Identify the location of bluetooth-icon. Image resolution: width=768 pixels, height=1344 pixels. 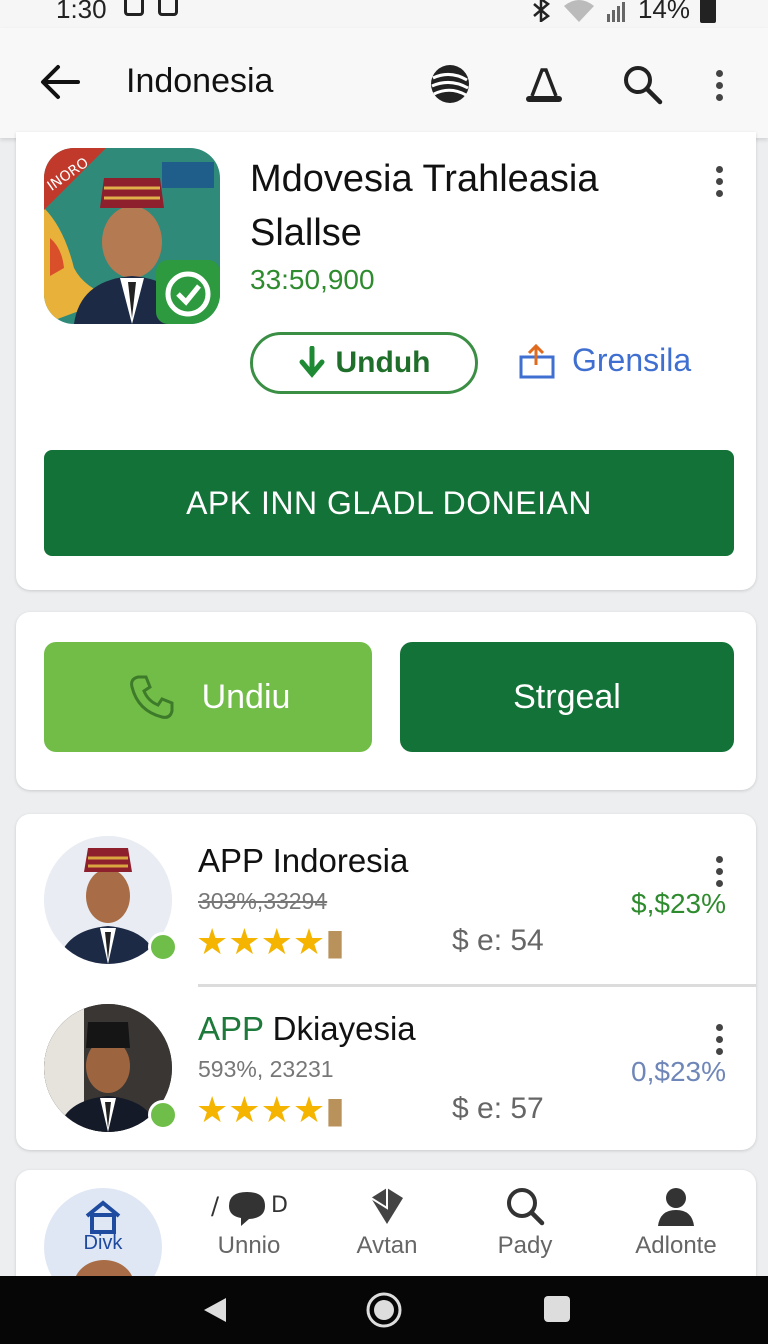
(541, 11).